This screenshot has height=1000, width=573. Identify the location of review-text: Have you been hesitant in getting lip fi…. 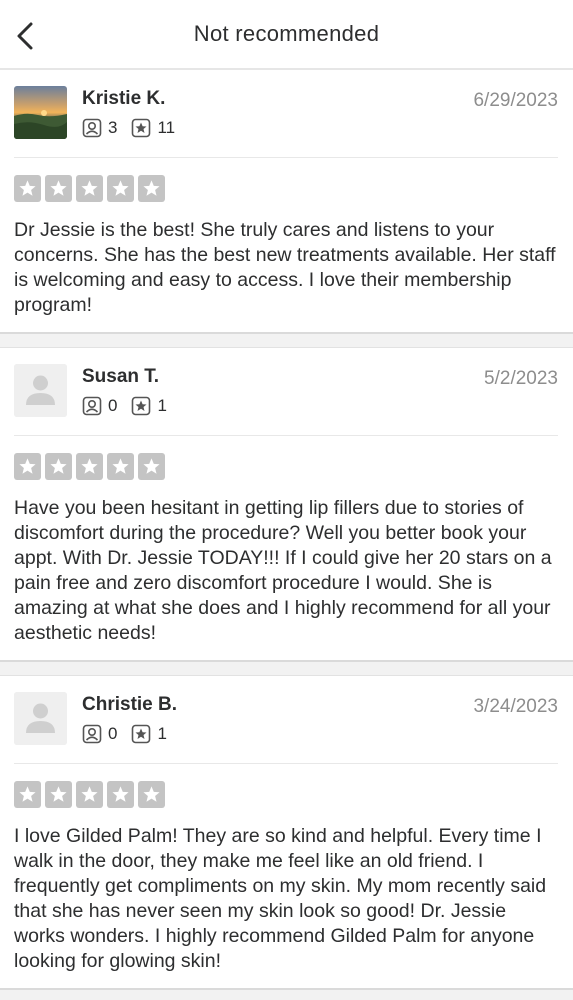
(283, 570).